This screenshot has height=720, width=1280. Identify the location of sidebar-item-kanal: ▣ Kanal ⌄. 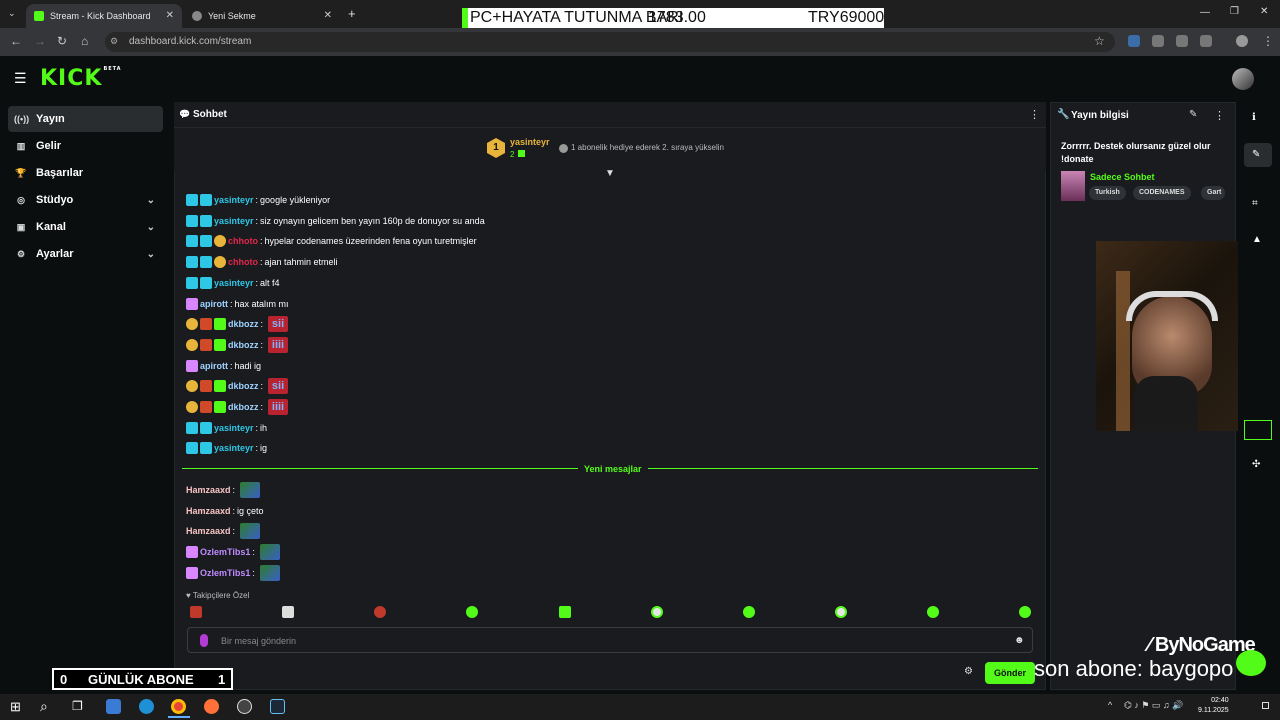
(85, 227).